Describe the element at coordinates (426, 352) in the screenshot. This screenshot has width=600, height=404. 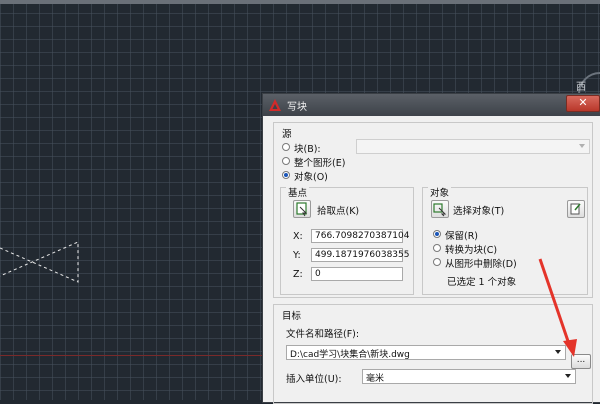
I see `file-path-dropdown: D:\cad学习\块集合\新块.dwg` at that location.